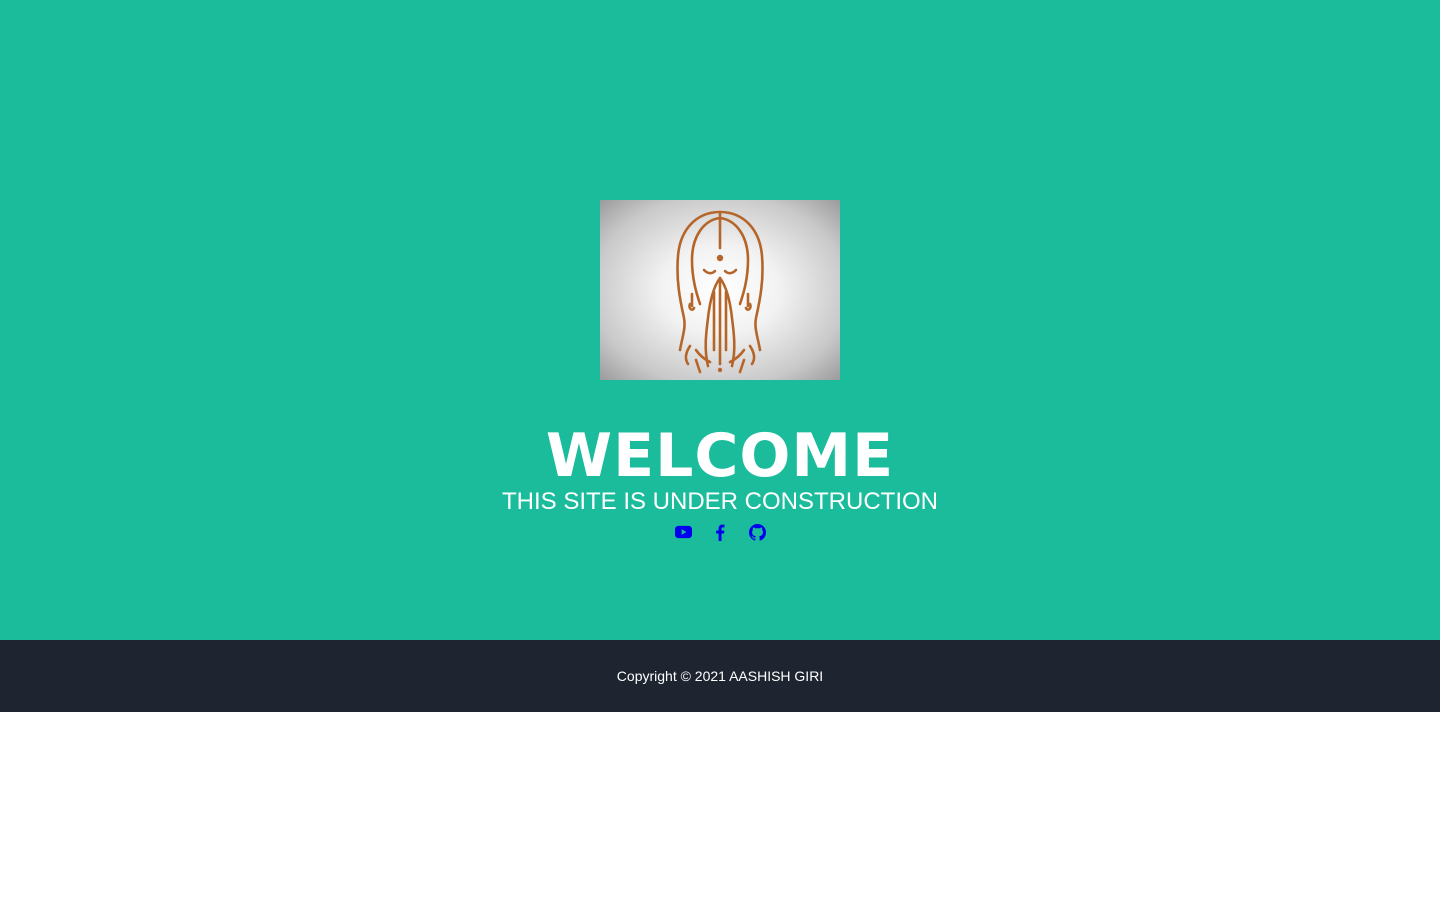 The image size is (1440, 900). I want to click on namaste-illustration-icon, so click(720, 292).